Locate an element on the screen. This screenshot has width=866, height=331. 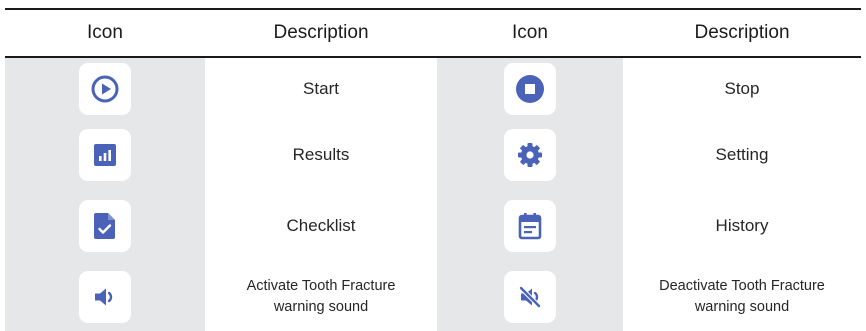
description-results: Results is located at coordinates (321, 155).